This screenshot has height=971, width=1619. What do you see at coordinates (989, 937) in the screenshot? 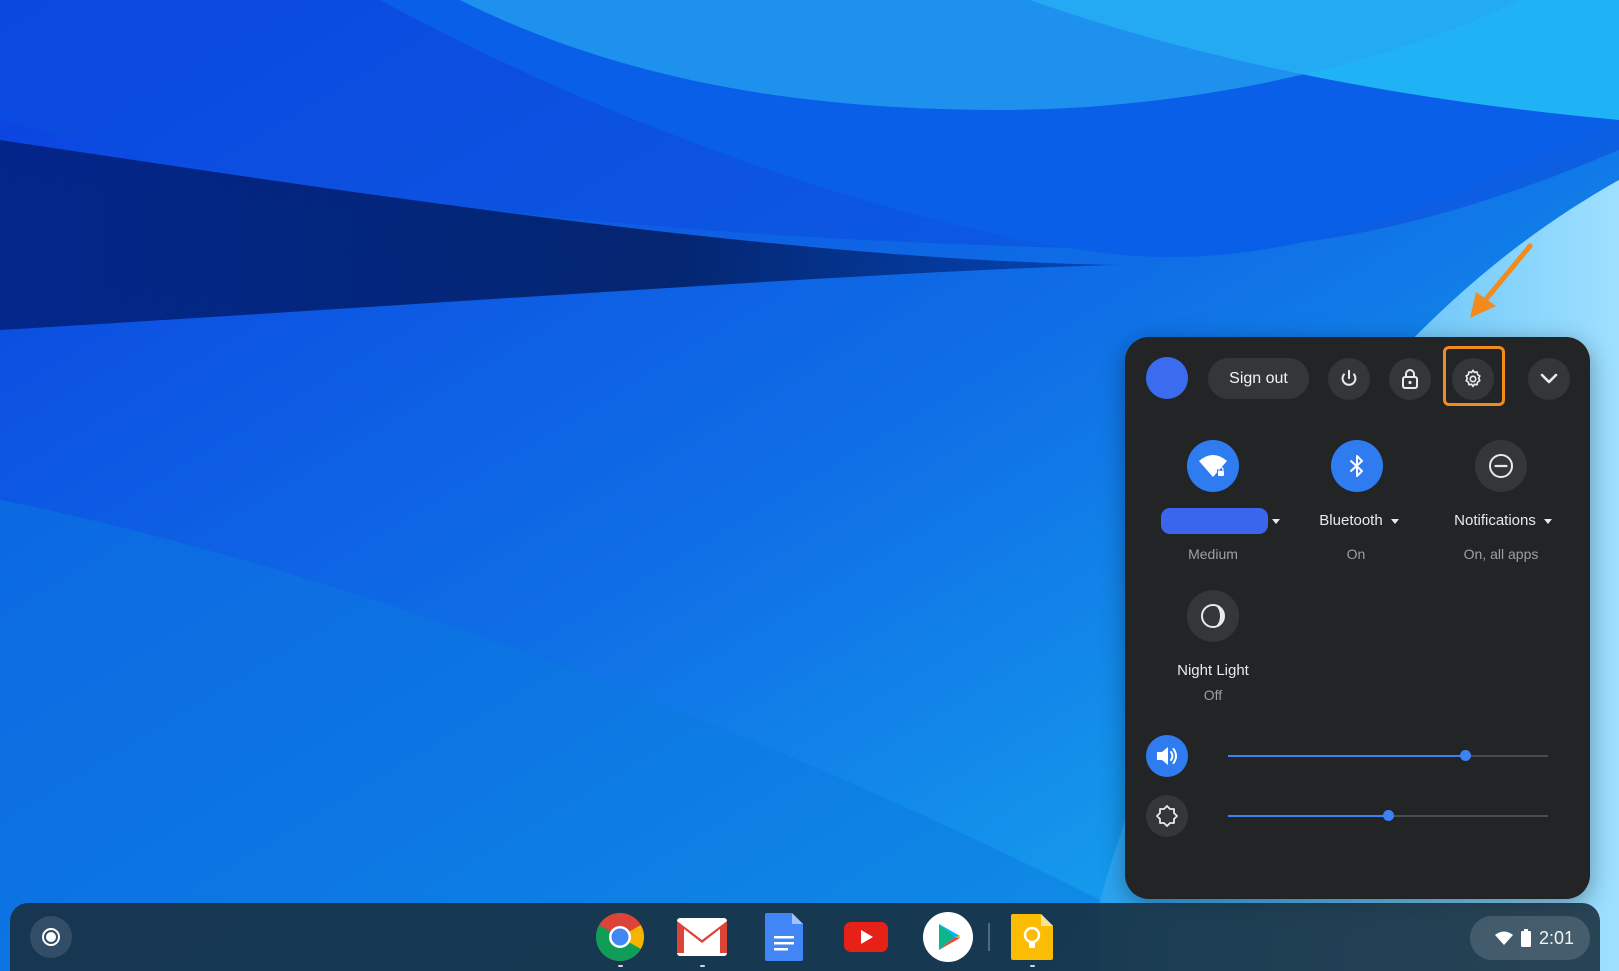
I see `shelf-divider` at bounding box center [989, 937].